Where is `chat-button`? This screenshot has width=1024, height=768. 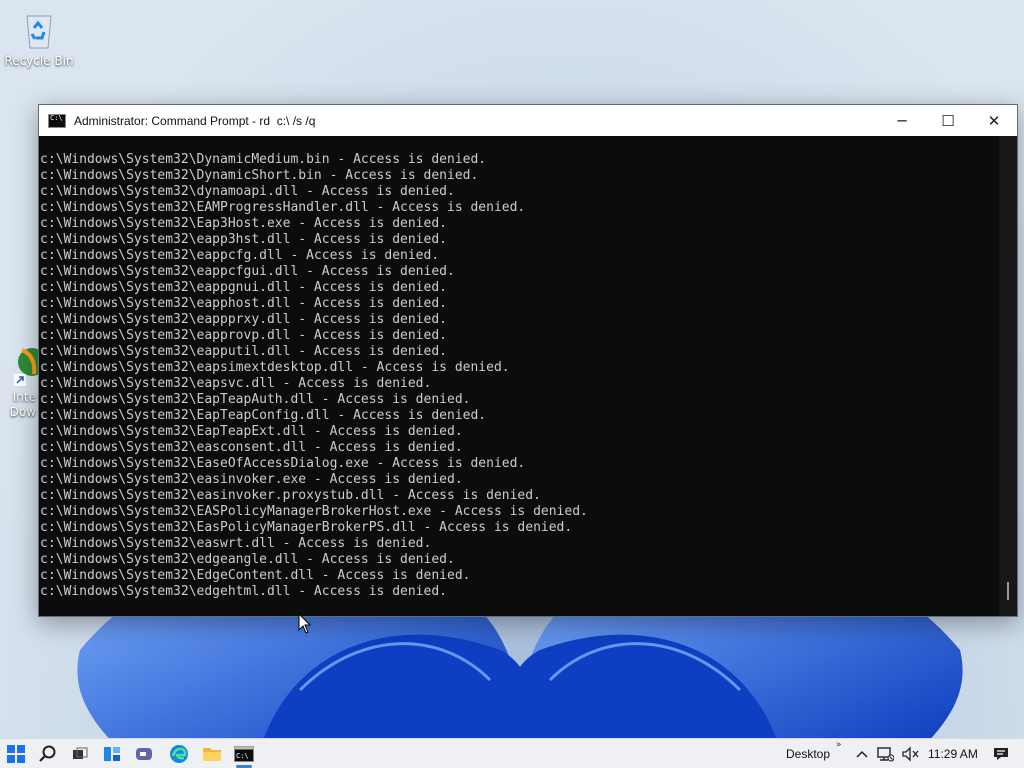 chat-button is located at coordinates (144, 754).